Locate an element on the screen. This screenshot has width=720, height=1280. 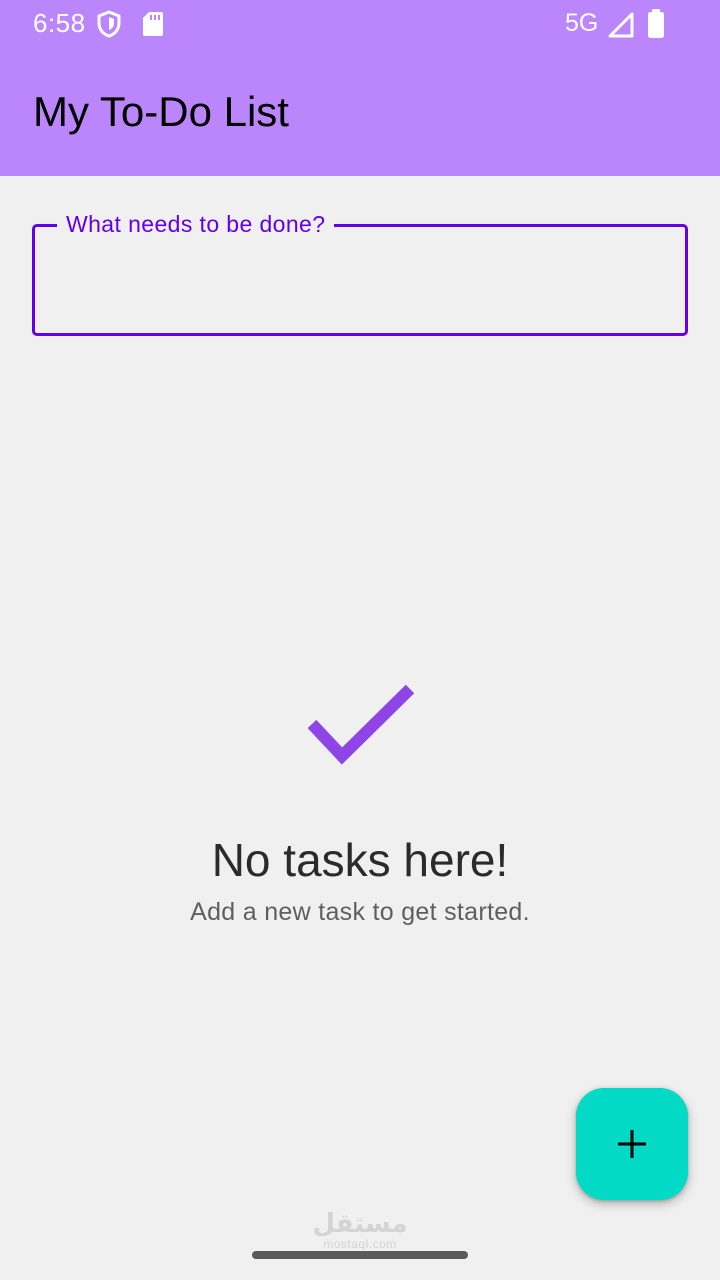
task-input-label: What needs to be done? is located at coordinates (196, 224).